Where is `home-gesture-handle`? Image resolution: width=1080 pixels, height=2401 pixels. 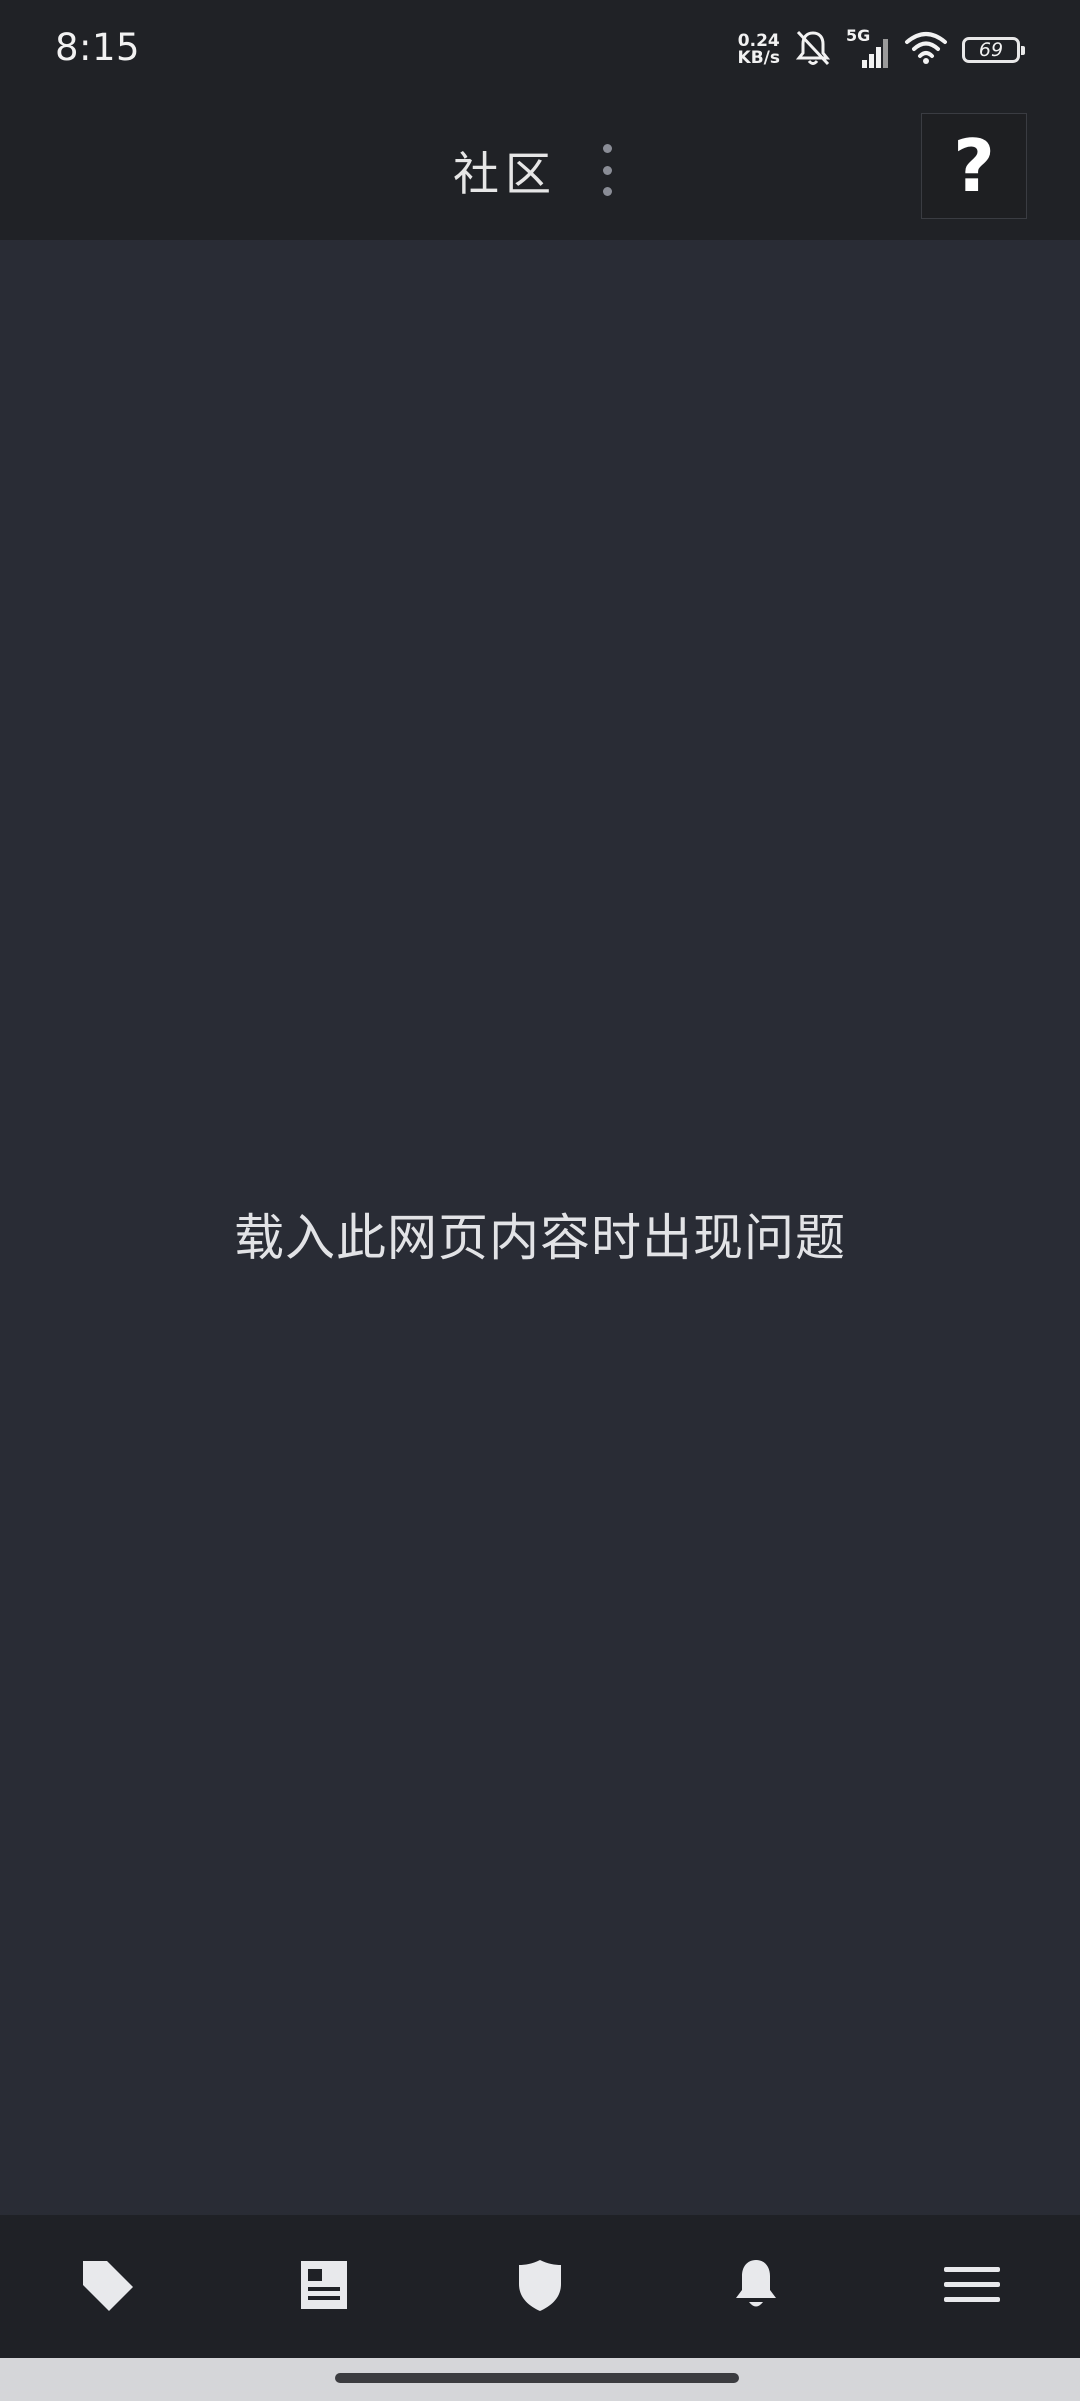 home-gesture-handle is located at coordinates (537, 2378).